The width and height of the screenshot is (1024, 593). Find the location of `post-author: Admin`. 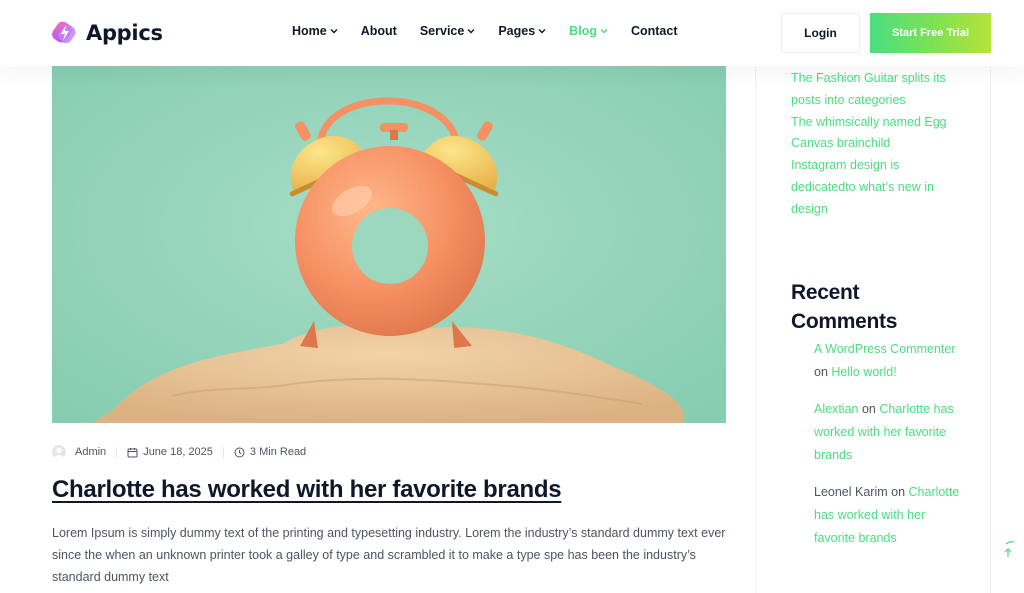

post-author: Admin is located at coordinates (79, 452).